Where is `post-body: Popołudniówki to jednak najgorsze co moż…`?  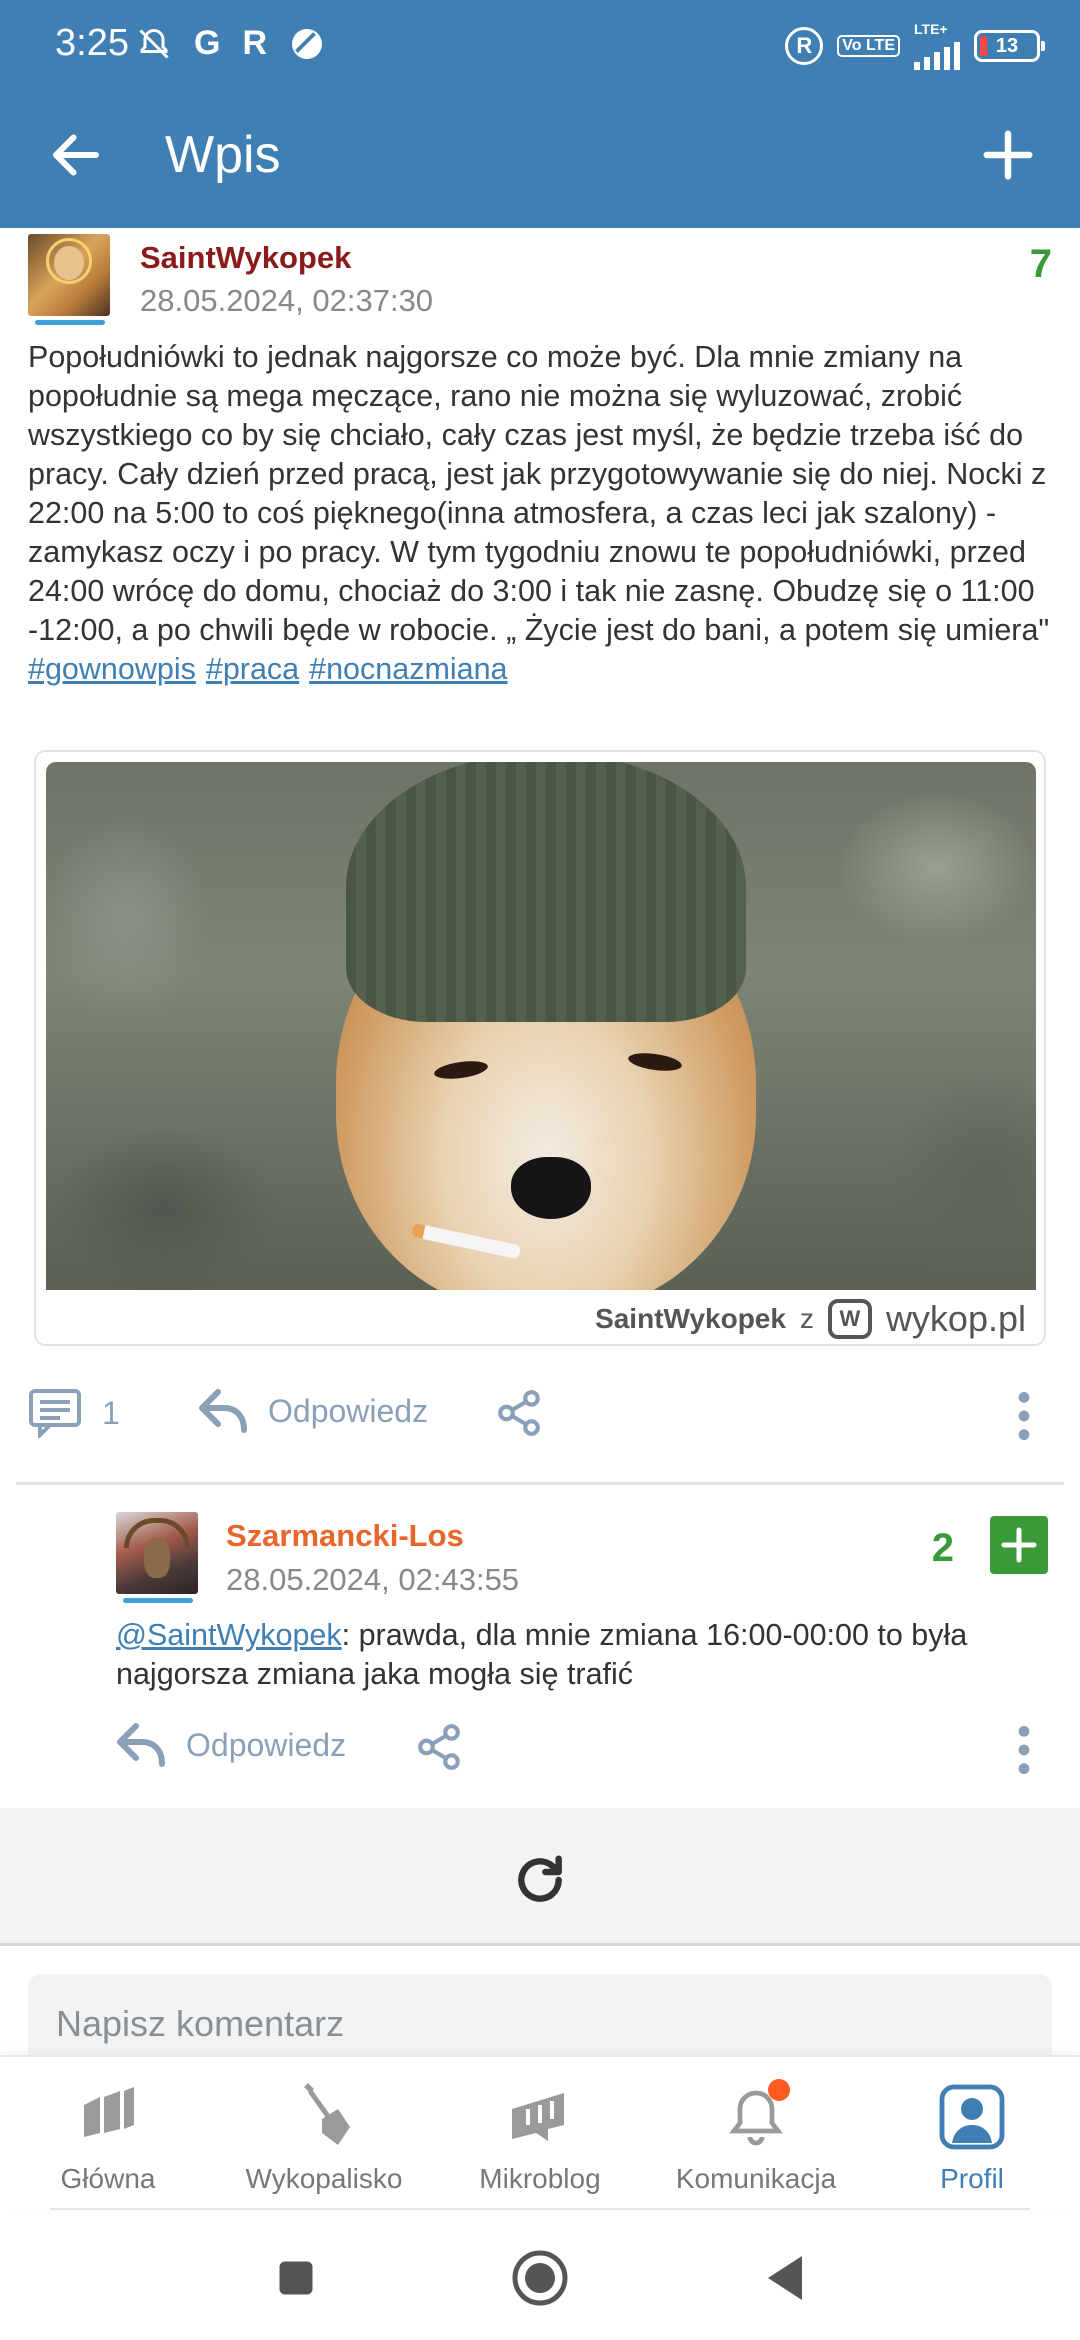
post-body: Popołudniówki to jednak najgorsze co moż… is located at coordinates (543, 513).